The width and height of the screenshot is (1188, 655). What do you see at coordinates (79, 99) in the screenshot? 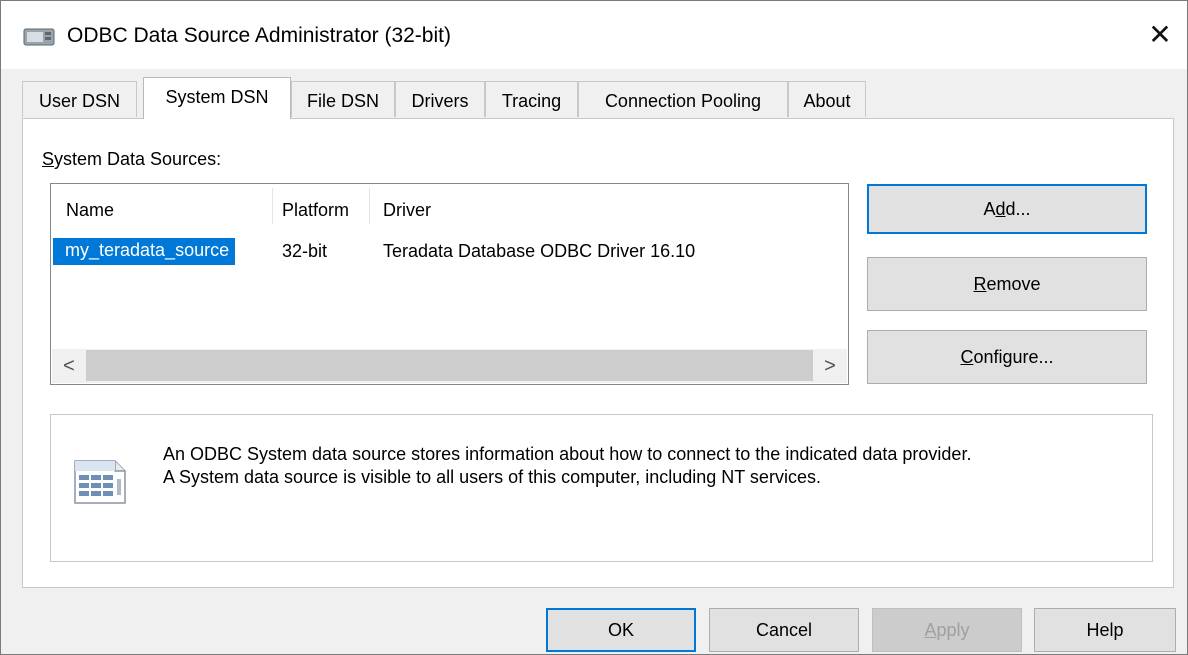
I see `tab-user-dsn: User DSN` at bounding box center [79, 99].